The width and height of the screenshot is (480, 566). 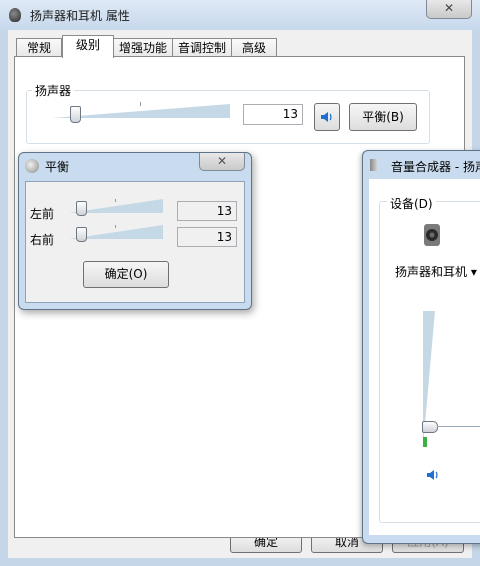 What do you see at coordinates (374, 165) in the screenshot?
I see `mixer-title-icon` at bounding box center [374, 165].